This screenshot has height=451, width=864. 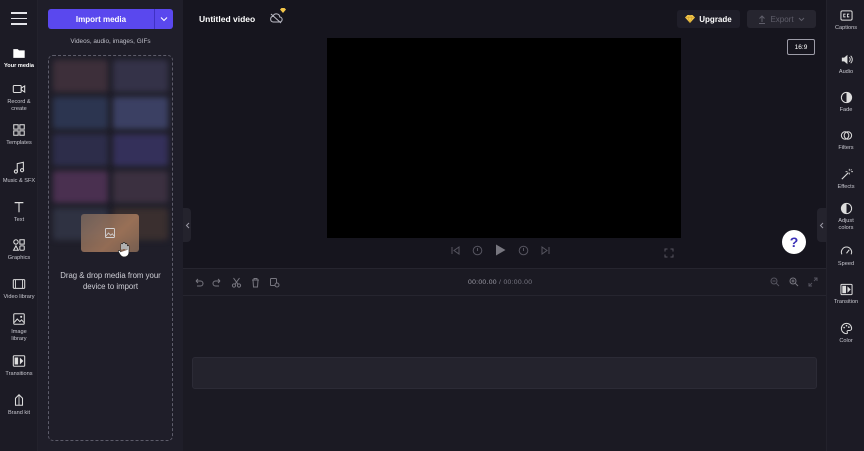 What do you see at coordinates (19, 66) in the screenshot?
I see `rail-item-label: Your media` at bounding box center [19, 66].